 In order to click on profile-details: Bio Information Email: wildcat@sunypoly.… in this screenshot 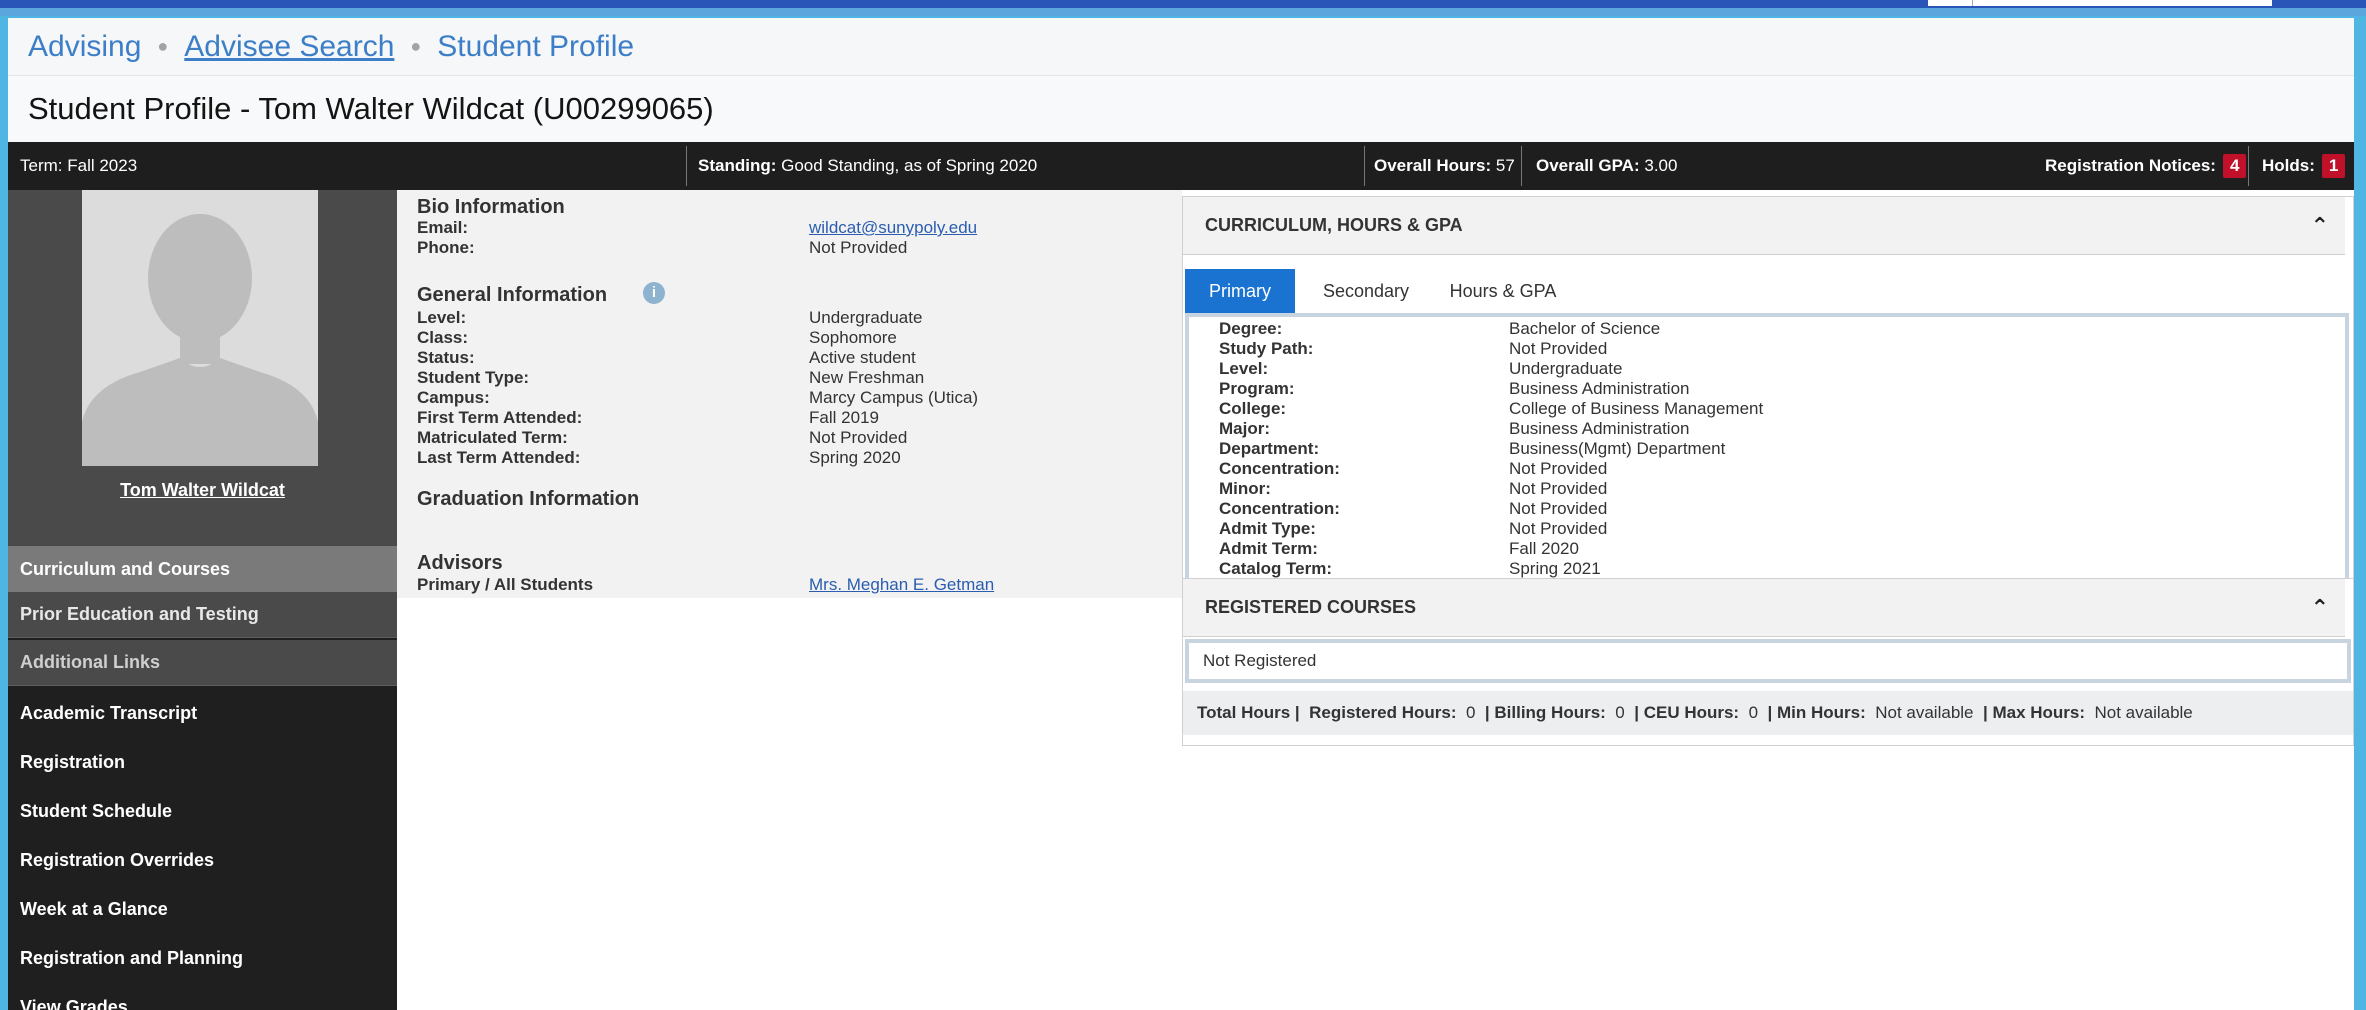, I will do `click(789, 394)`.